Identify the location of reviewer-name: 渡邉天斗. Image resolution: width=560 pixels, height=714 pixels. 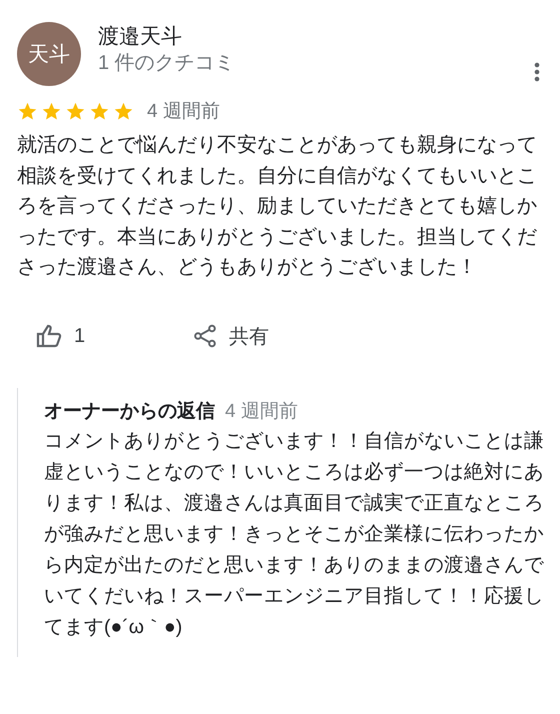
(307, 37).